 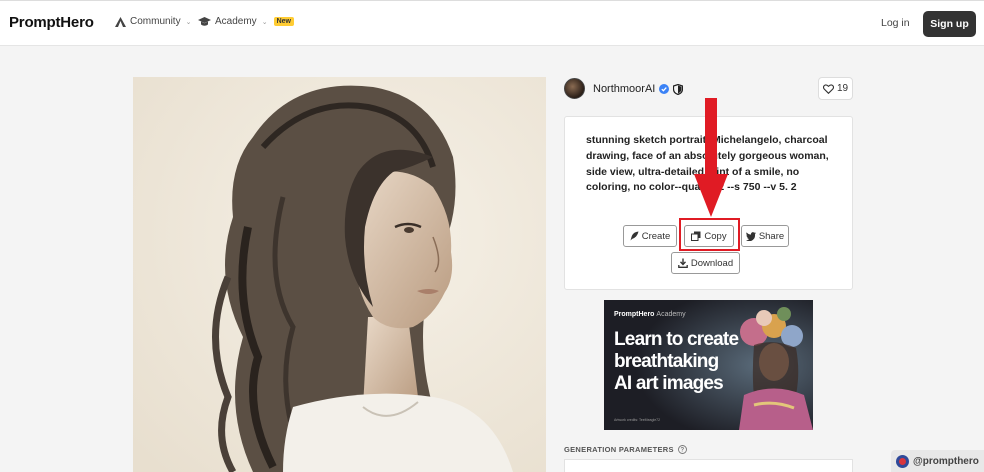 I want to click on user-avatar, so click(x=574, y=88).